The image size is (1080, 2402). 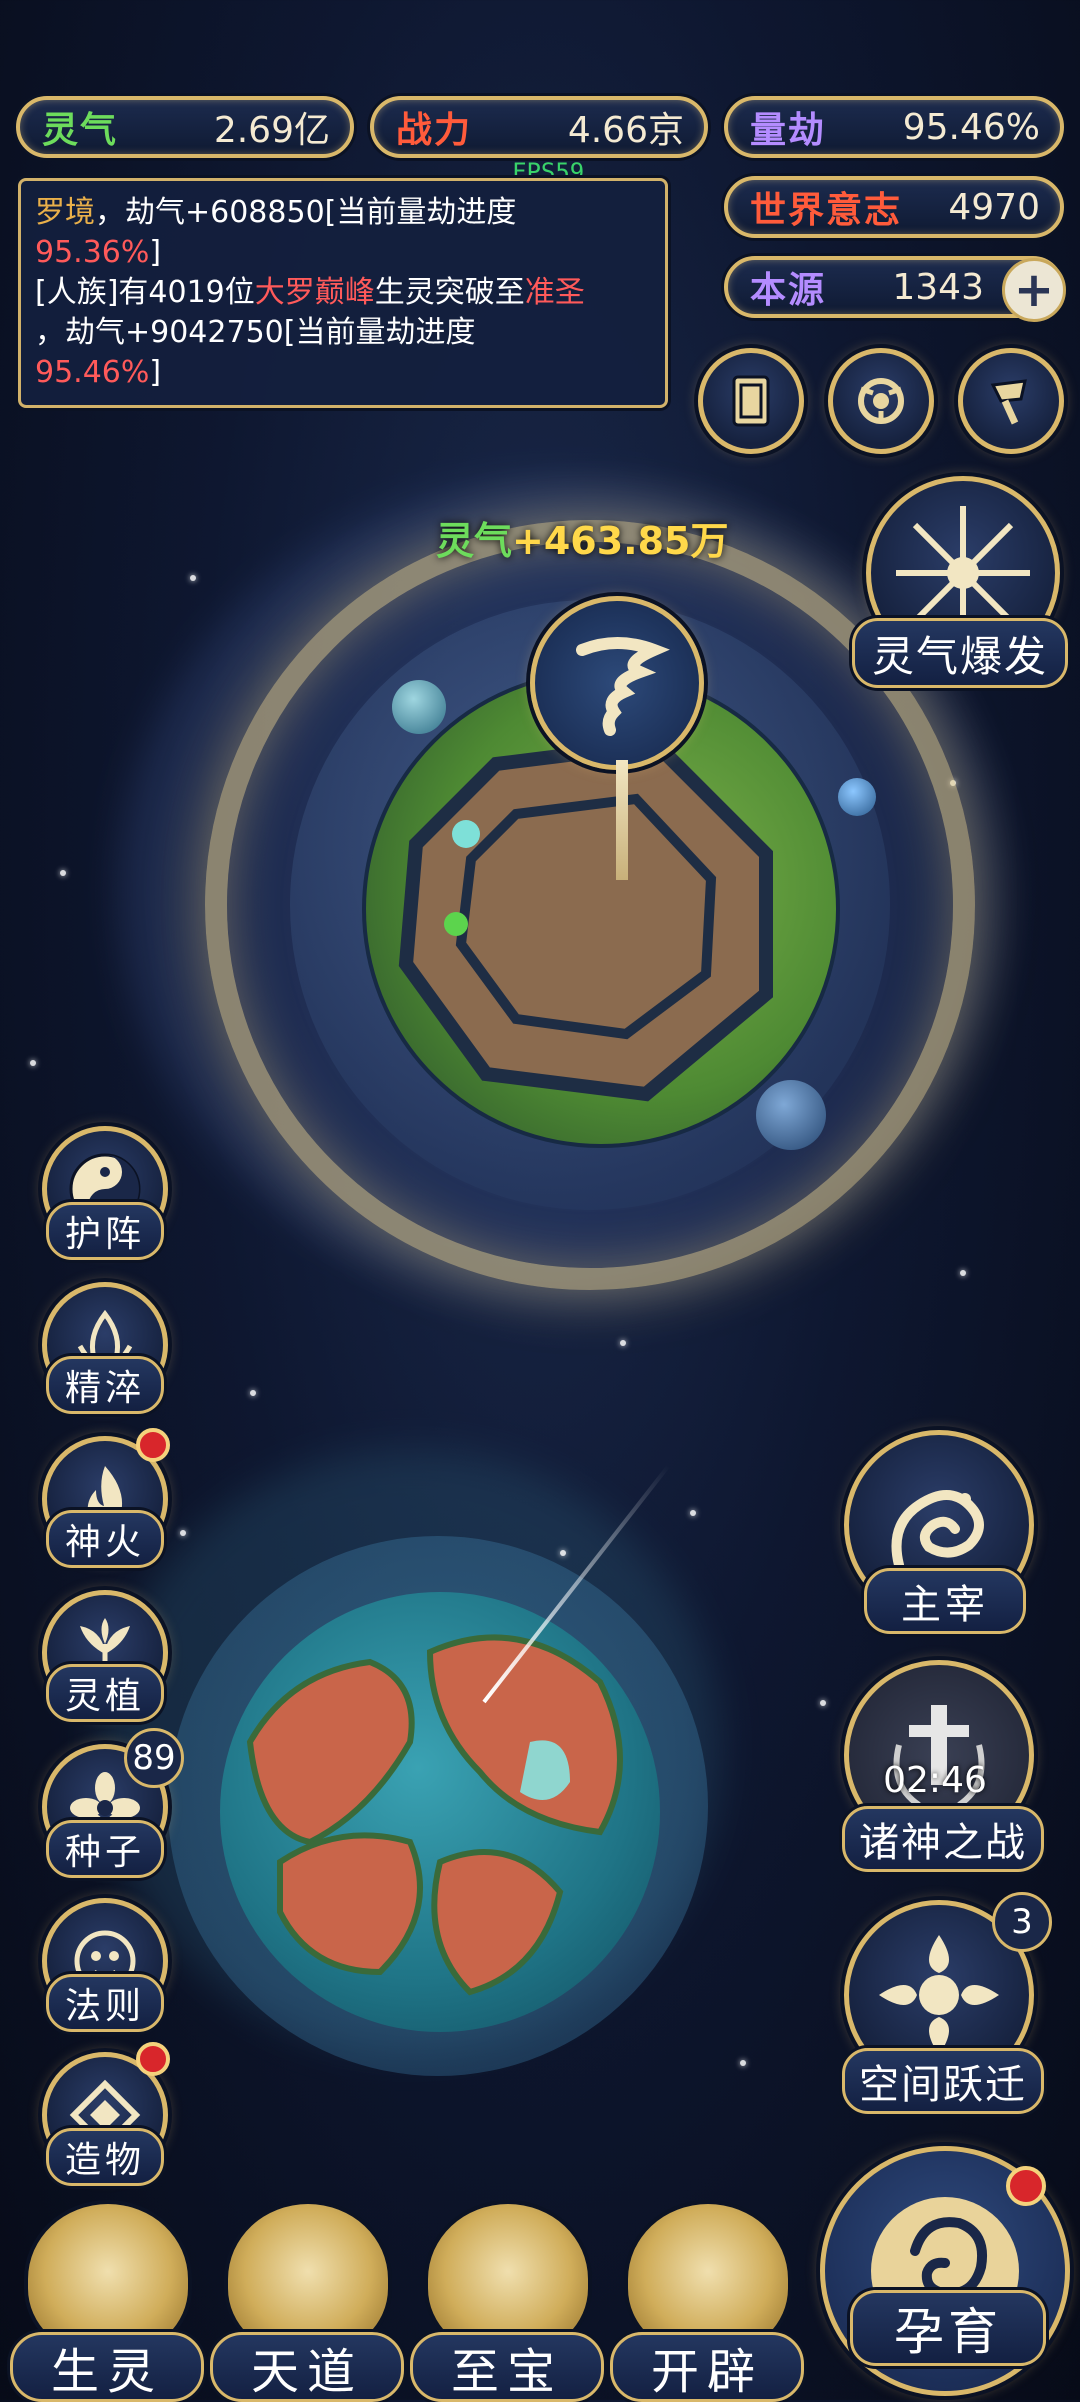 What do you see at coordinates (1008, 402) in the screenshot?
I see `axe-icon` at bounding box center [1008, 402].